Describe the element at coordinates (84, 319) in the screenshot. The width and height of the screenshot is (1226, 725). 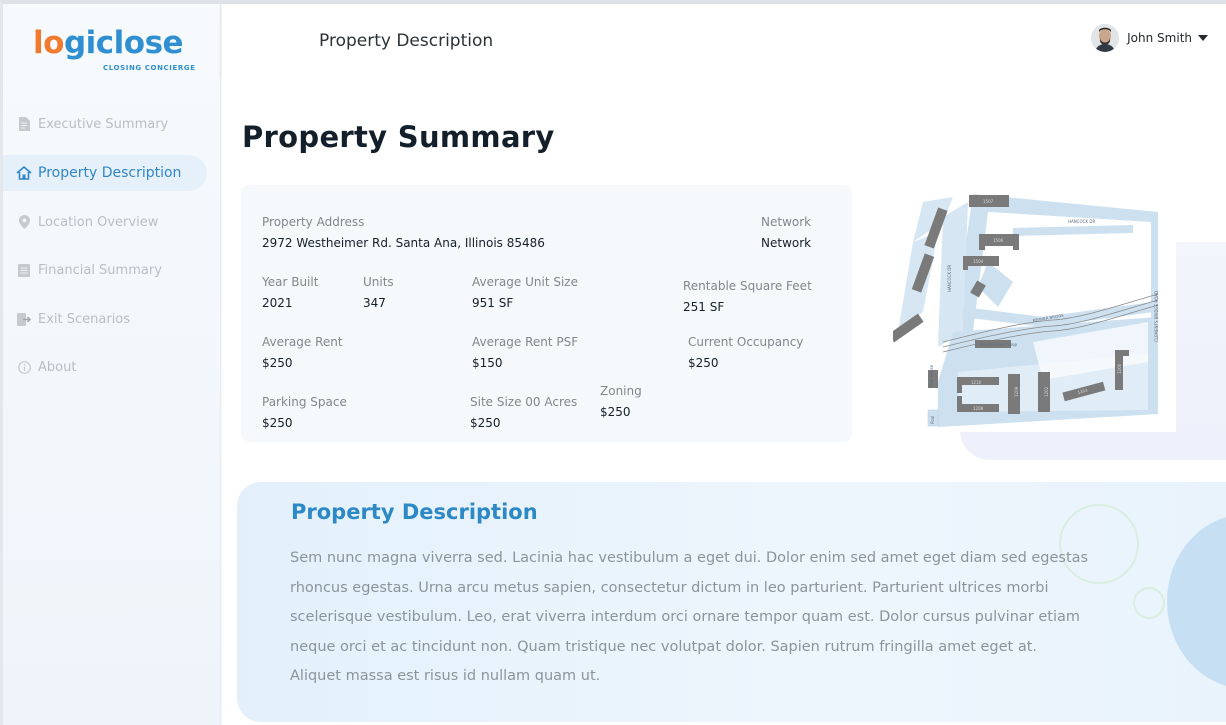
I see `sidebar-item-label: Exit Scenarios` at that location.